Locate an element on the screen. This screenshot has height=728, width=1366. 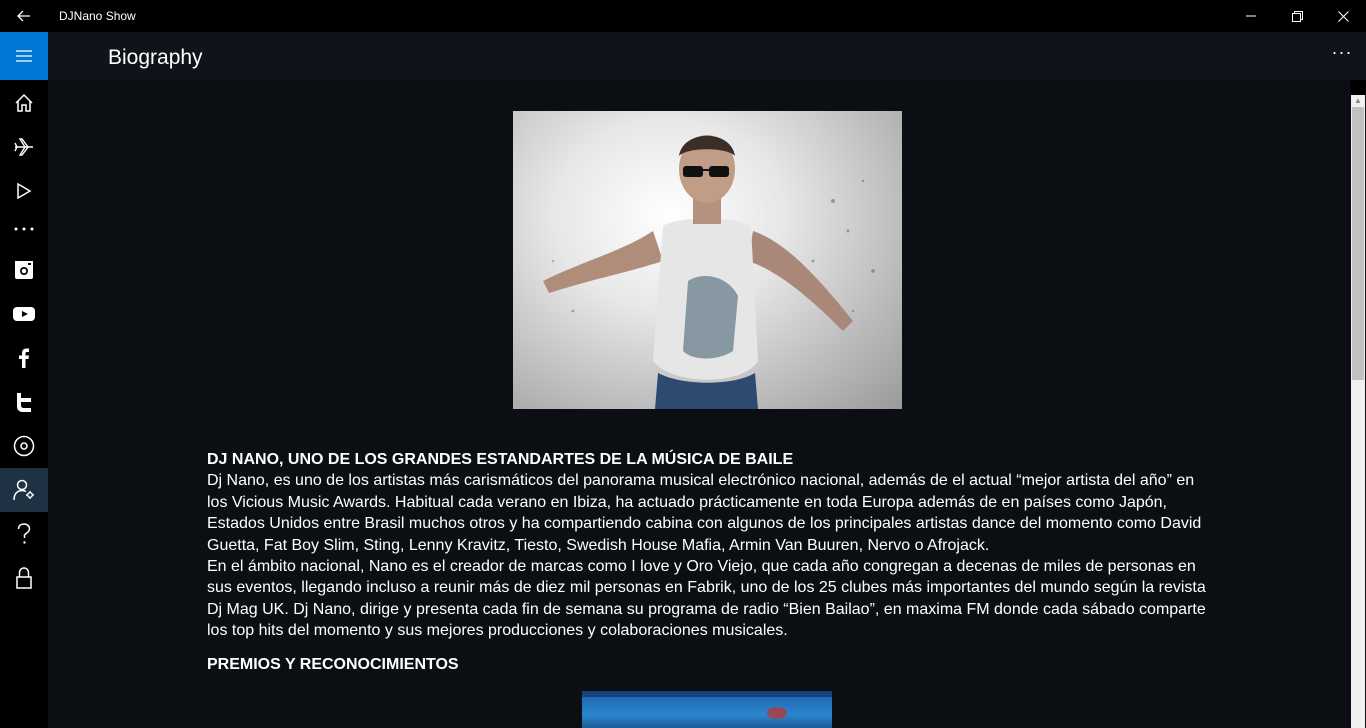
youtube-icon is located at coordinates (24, 314).